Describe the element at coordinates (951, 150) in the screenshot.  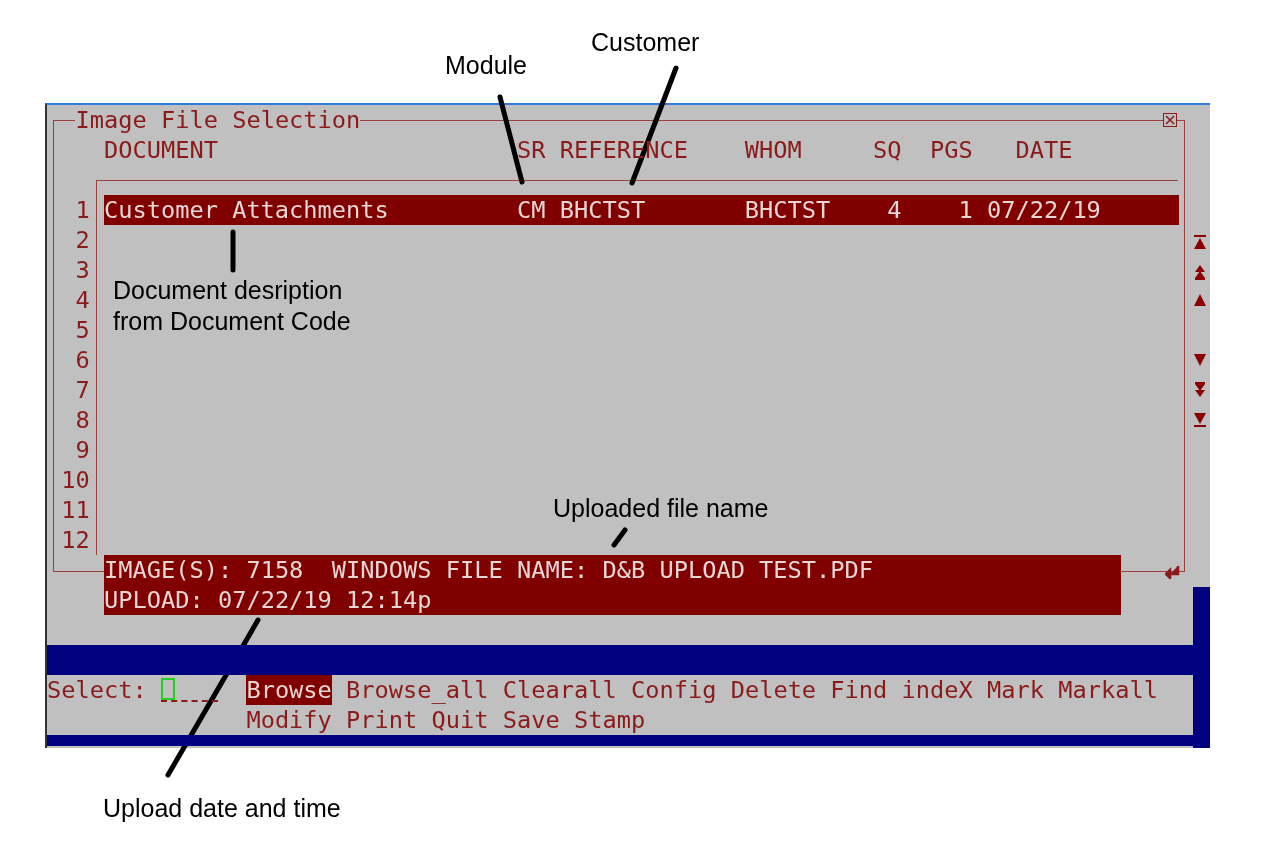
I see `column-header: PGS` at that location.